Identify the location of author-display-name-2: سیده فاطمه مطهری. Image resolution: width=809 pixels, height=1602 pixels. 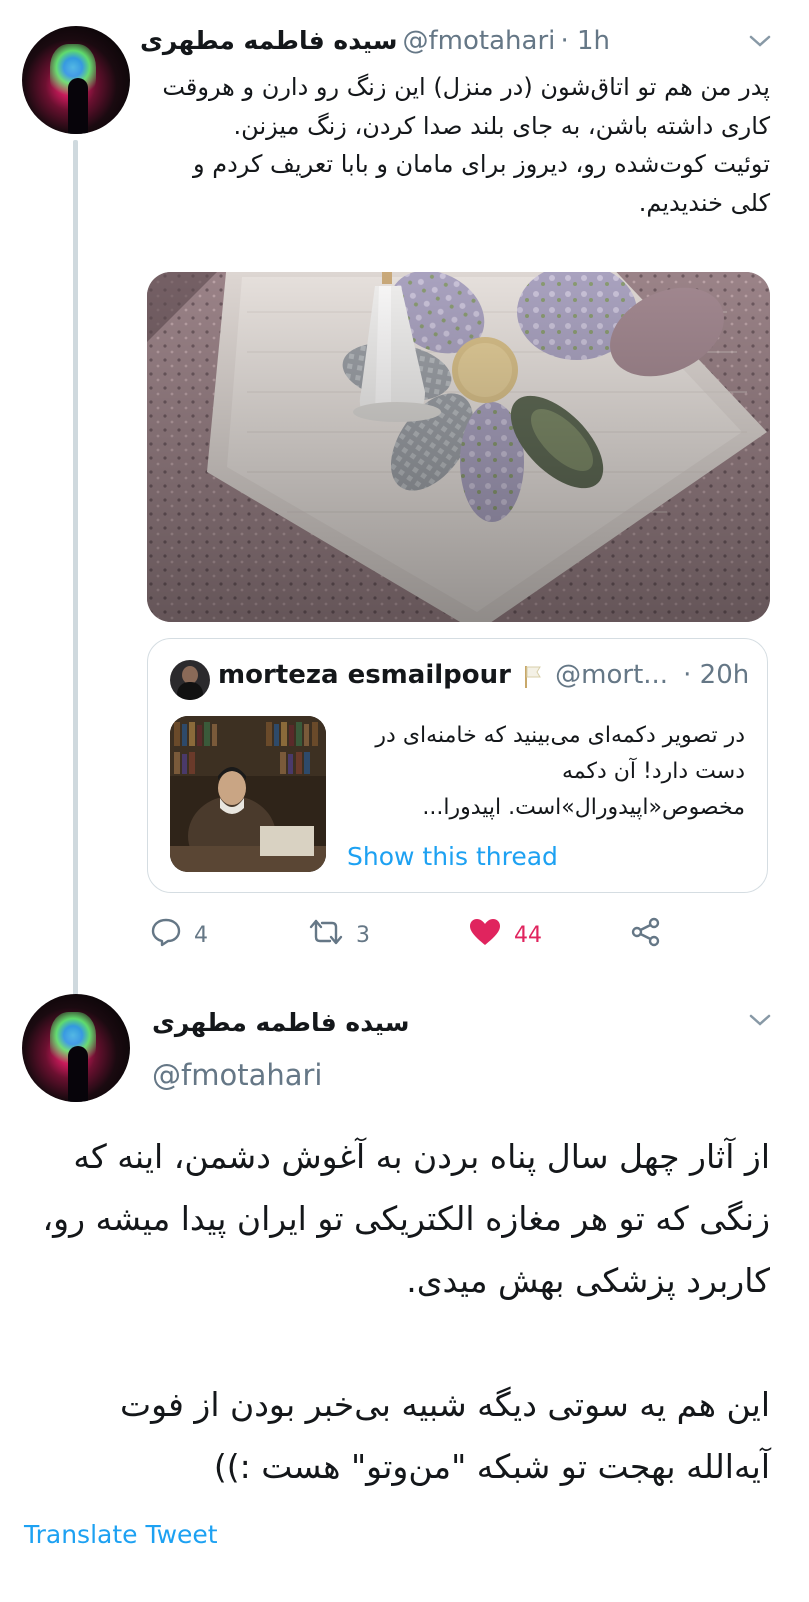
(280, 1022).